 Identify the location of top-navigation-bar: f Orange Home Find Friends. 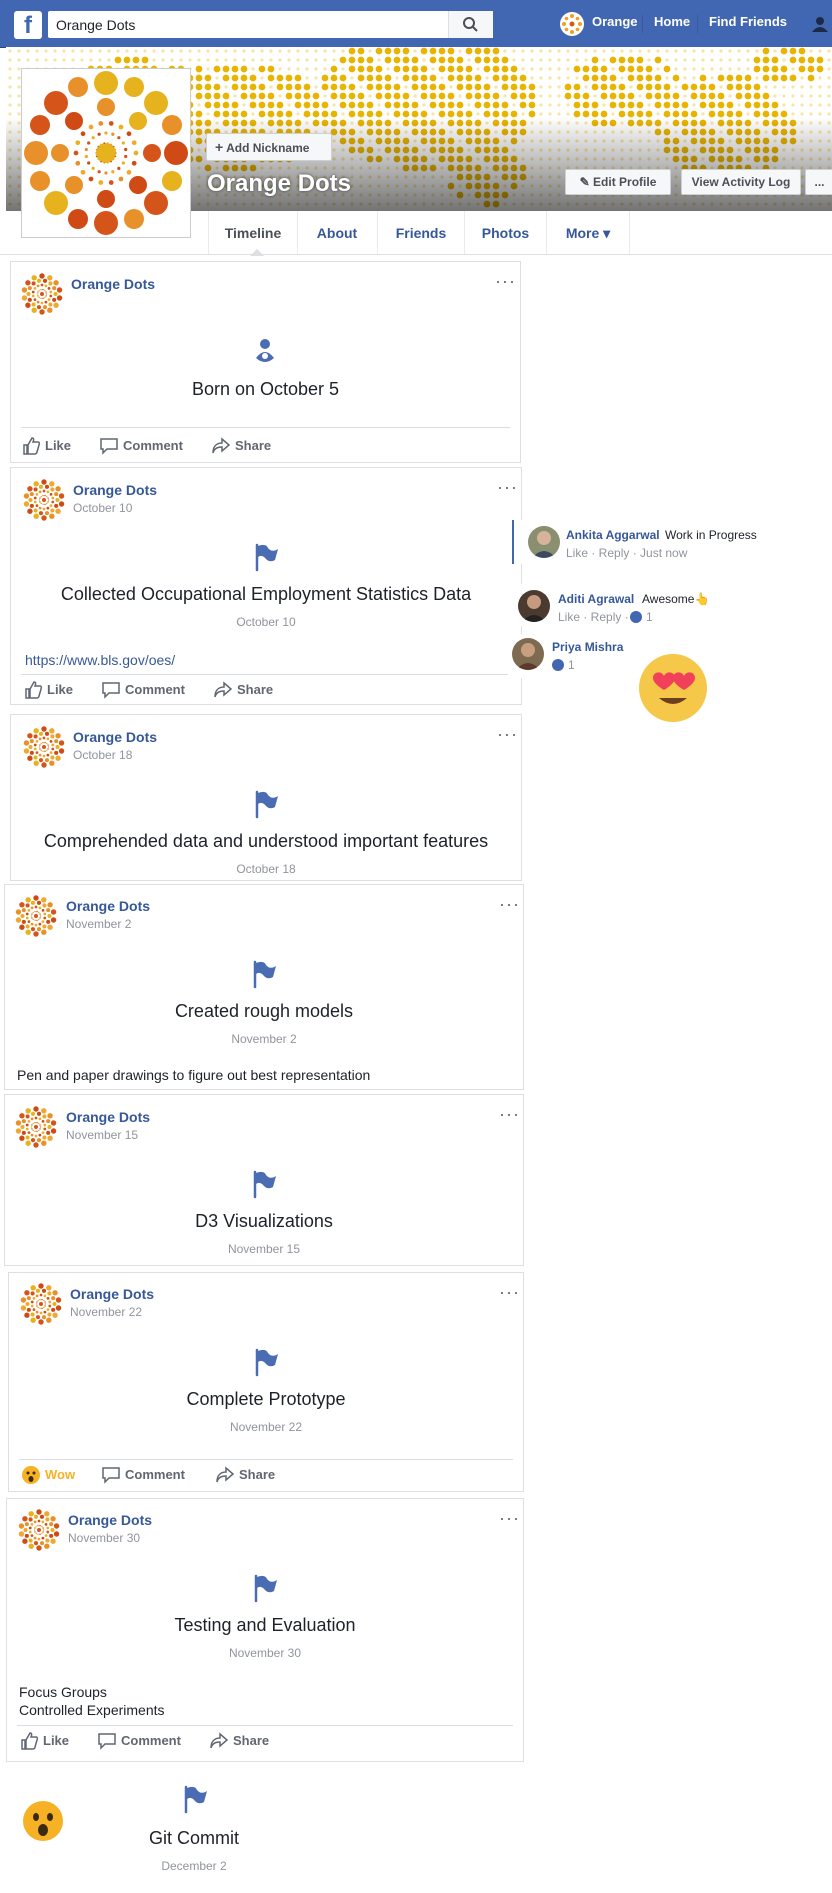
(416, 24).